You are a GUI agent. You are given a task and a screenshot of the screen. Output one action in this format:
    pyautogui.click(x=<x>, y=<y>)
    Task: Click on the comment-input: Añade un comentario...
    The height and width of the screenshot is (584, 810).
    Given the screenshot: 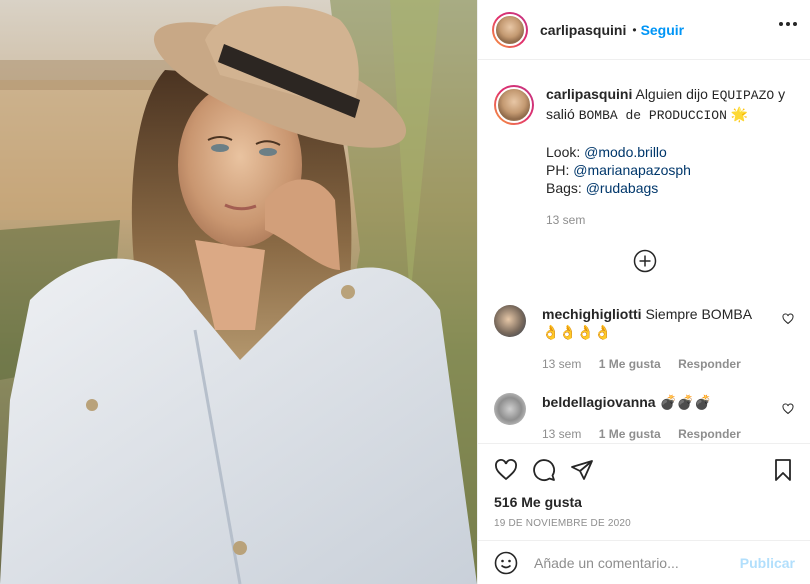 What is the action you would take?
    pyautogui.click(x=637, y=563)
    